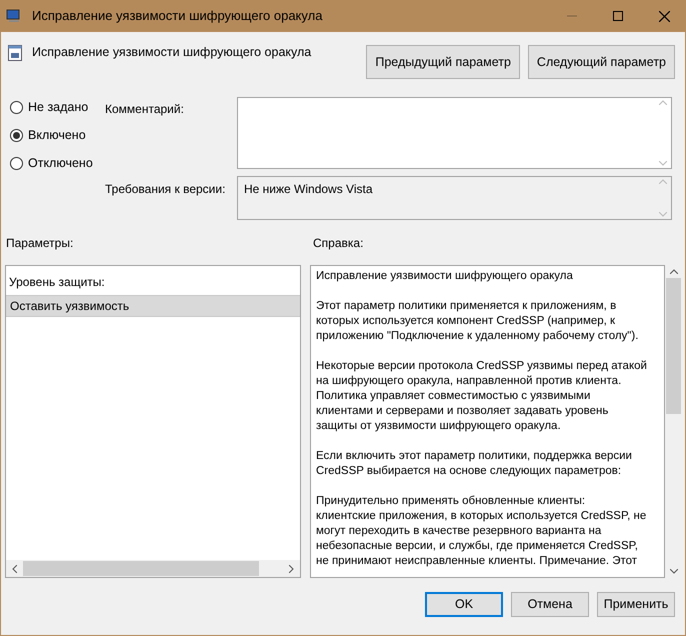  What do you see at coordinates (550, 604) in the screenshot?
I see `dialog-button: Отмена` at bounding box center [550, 604].